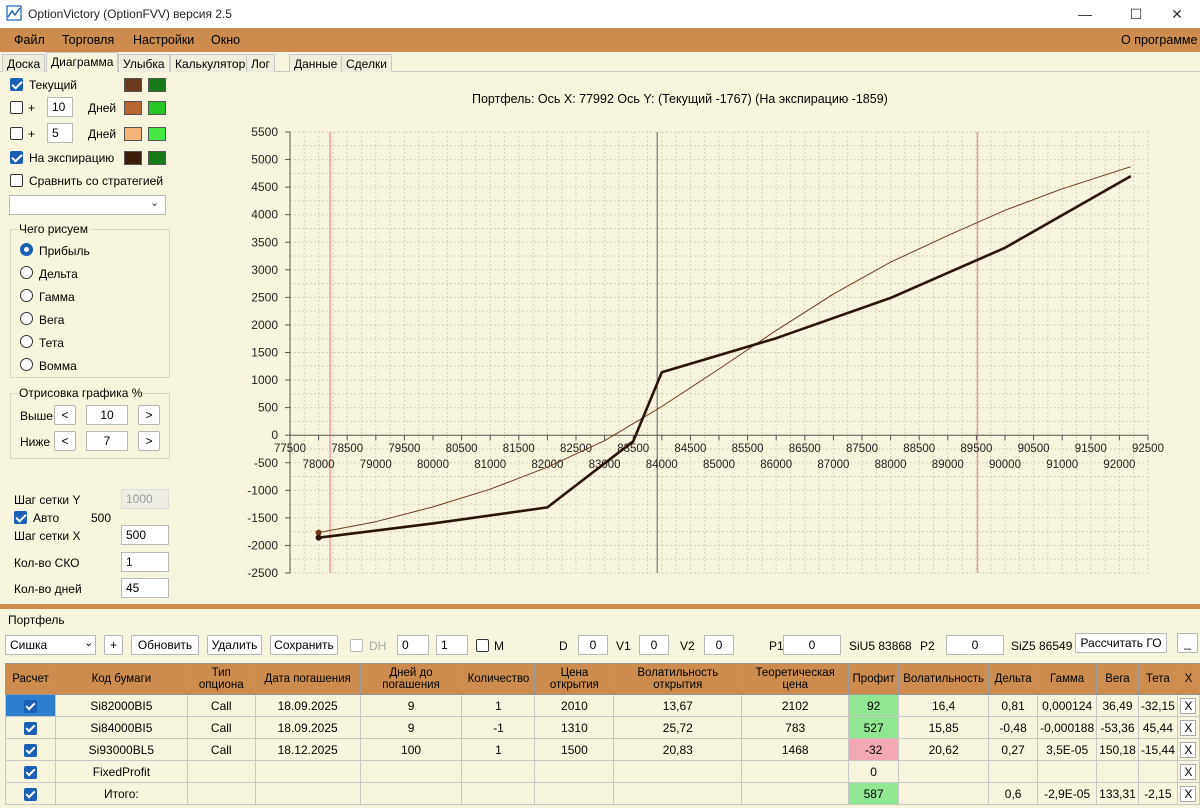 Image resolution: width=1200 pixels, height=808 pixels. What do you see at coordinates (234, 645) in the screenshot?
I see `delete-button: Удалить` at bounding box center [234, 645].